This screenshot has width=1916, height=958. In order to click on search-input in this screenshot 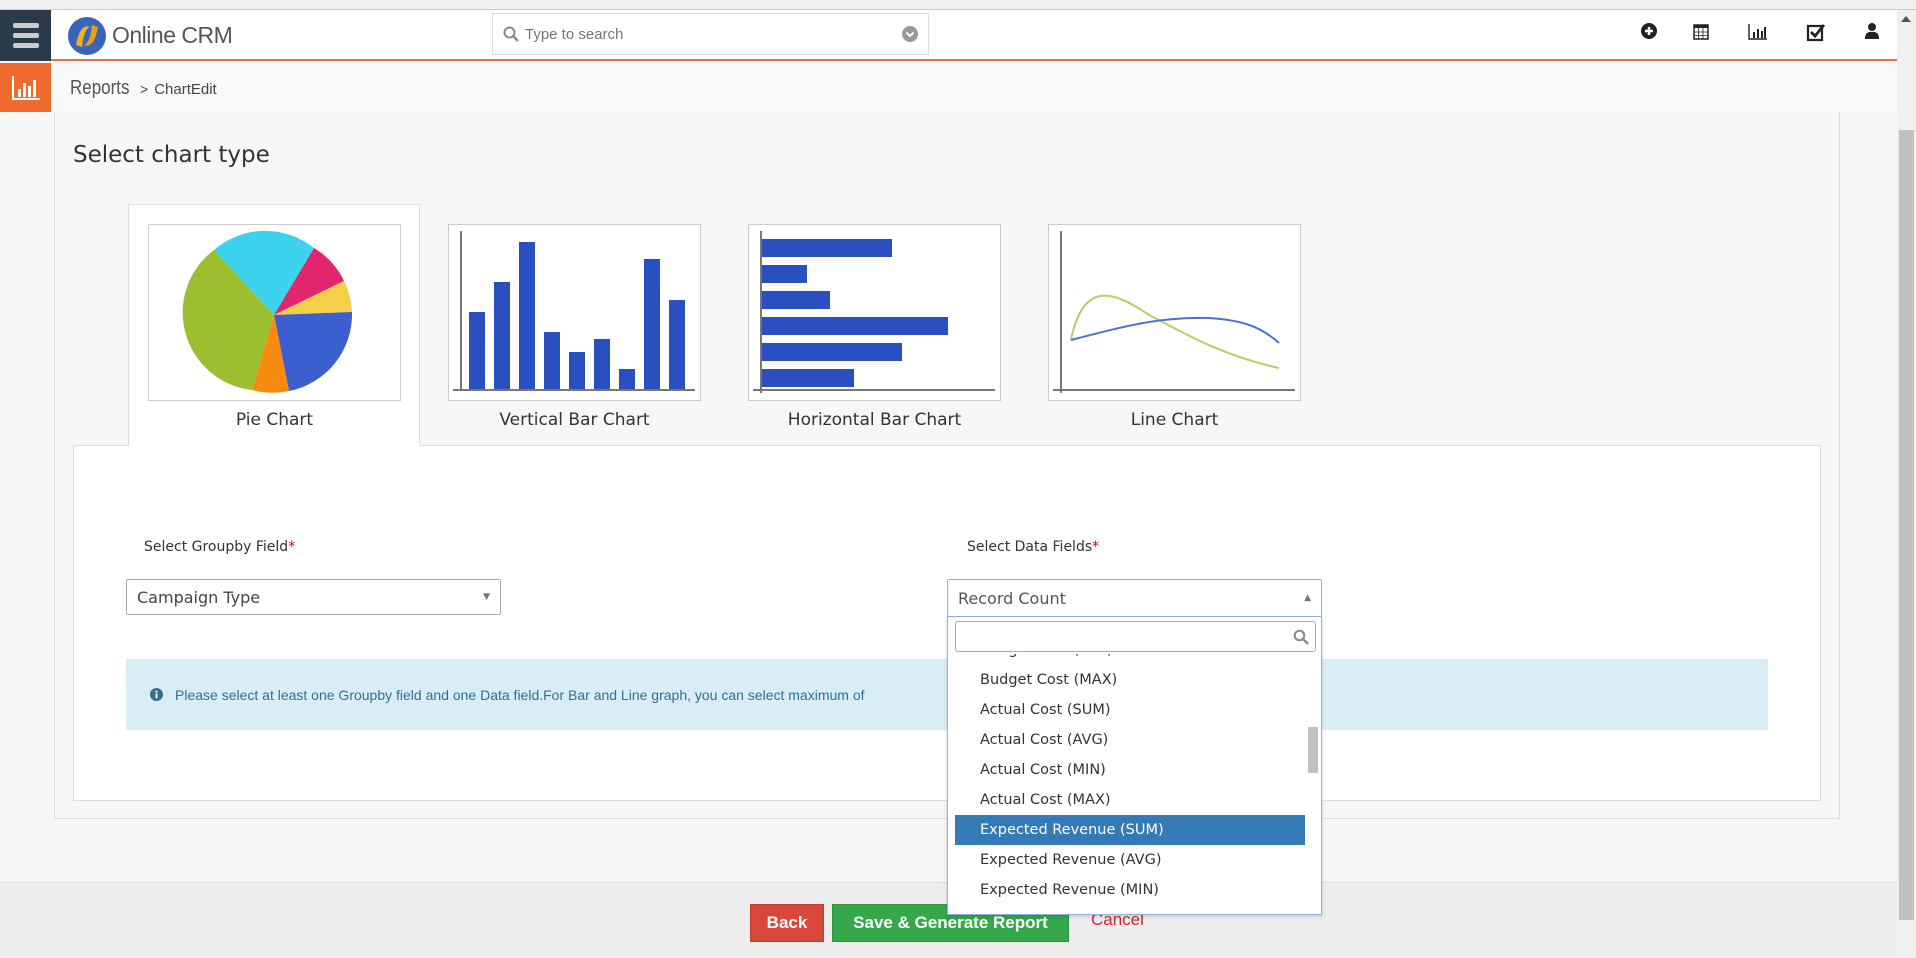, I will do `click(710, 34)`.